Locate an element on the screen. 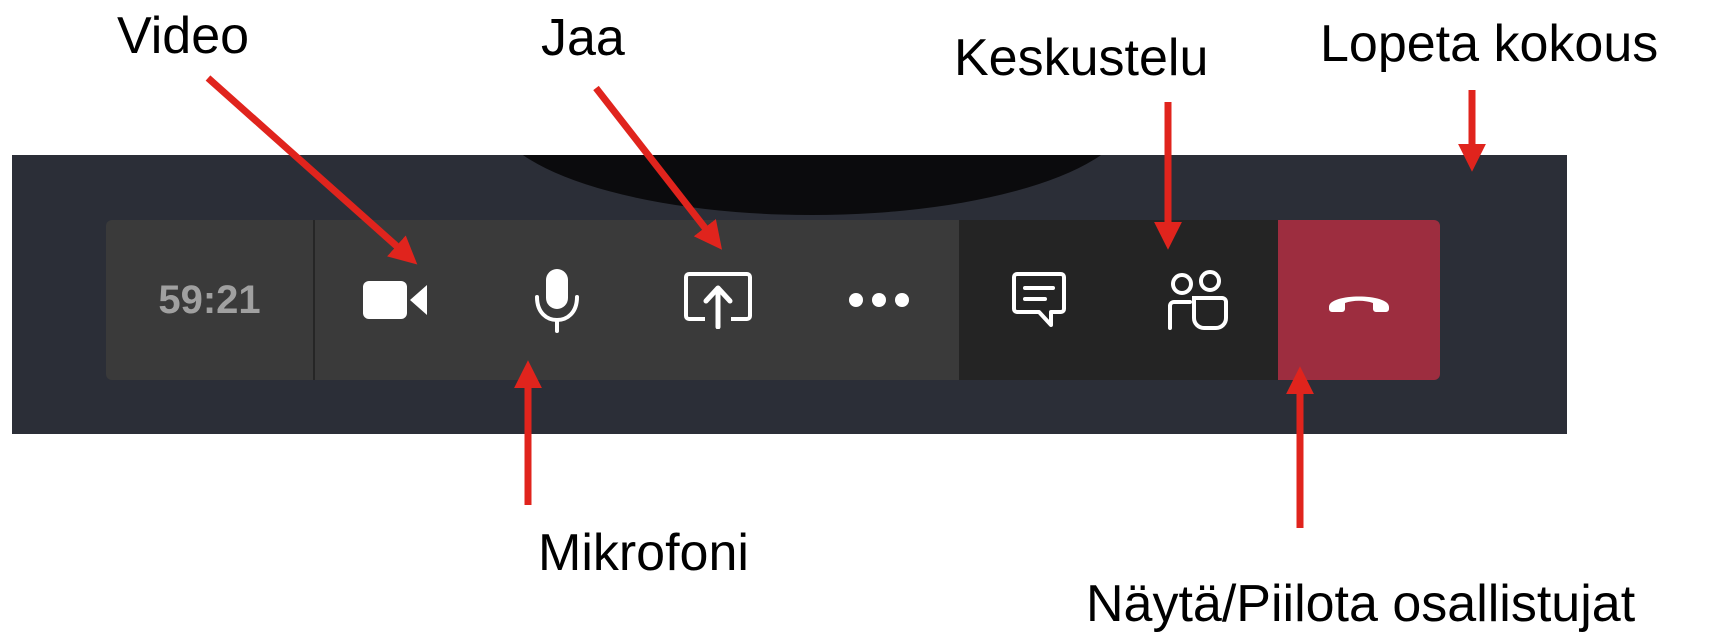 The image size is (1726, 633). main-controls is located at coordinates (637, 300).